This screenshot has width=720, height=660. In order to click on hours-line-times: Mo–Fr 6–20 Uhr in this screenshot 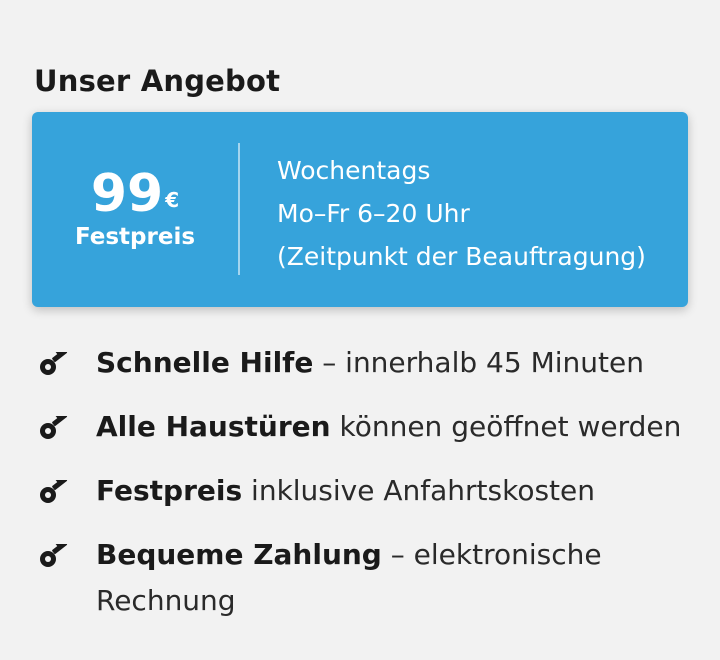, I will do `click(373, 213)`.